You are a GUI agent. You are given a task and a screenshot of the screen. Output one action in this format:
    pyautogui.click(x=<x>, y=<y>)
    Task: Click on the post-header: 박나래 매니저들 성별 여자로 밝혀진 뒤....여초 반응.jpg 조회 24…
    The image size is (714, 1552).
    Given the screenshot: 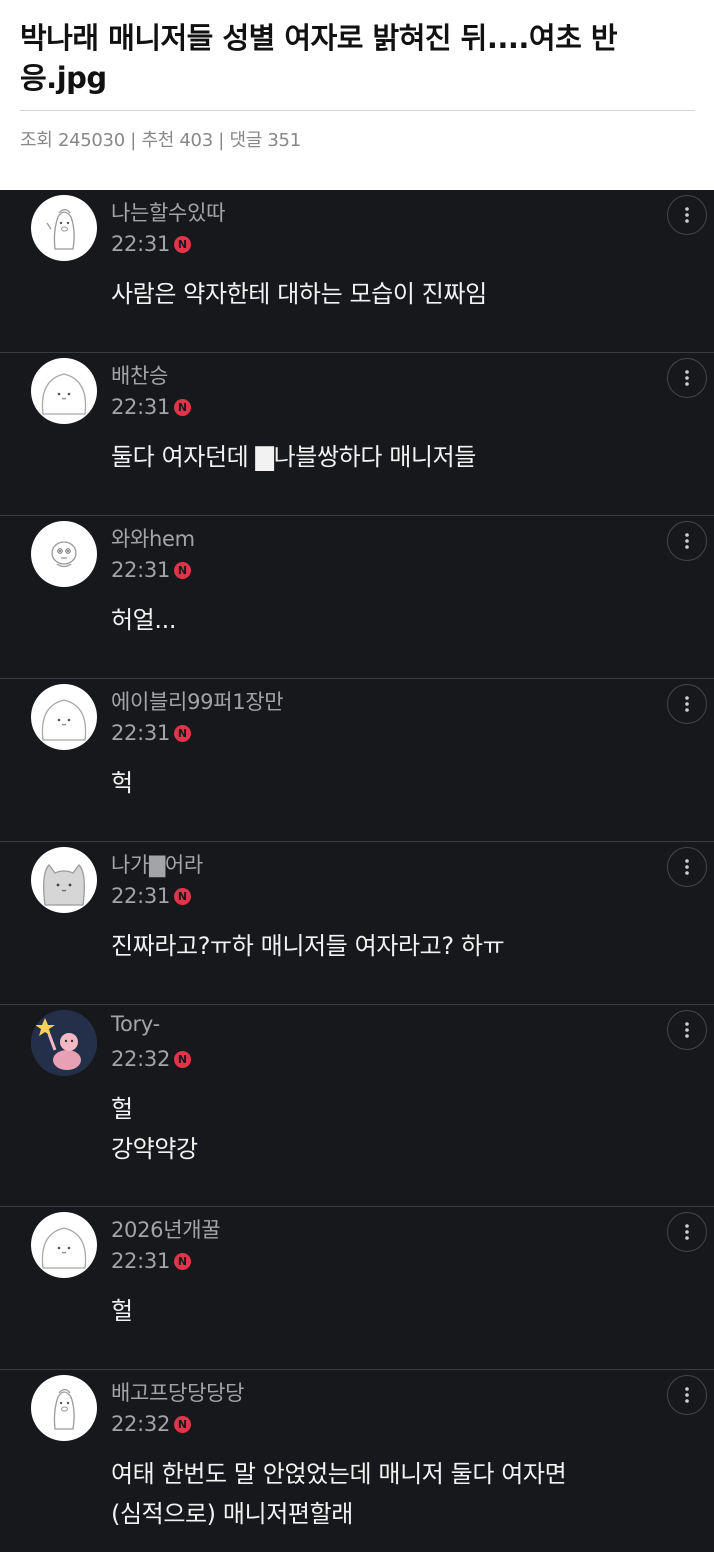 What is the action you would take?
    pyautogui.click(x=357, y=95)
    